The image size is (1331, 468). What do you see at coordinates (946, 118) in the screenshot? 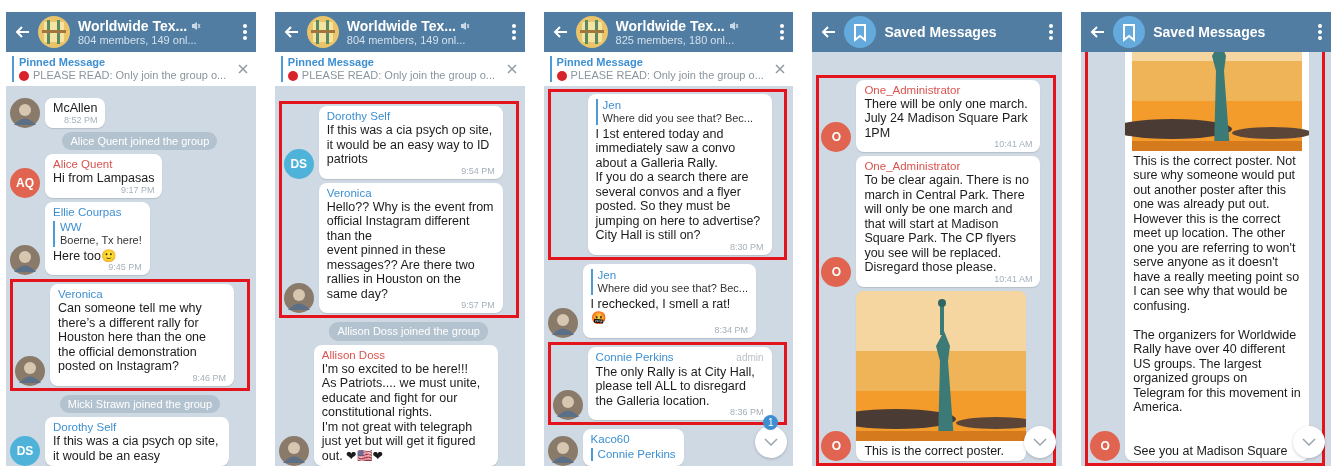
I see `message-text: There will be only one march. July 24 Madison Square Park 1PM` at bounding box center [946, 118].